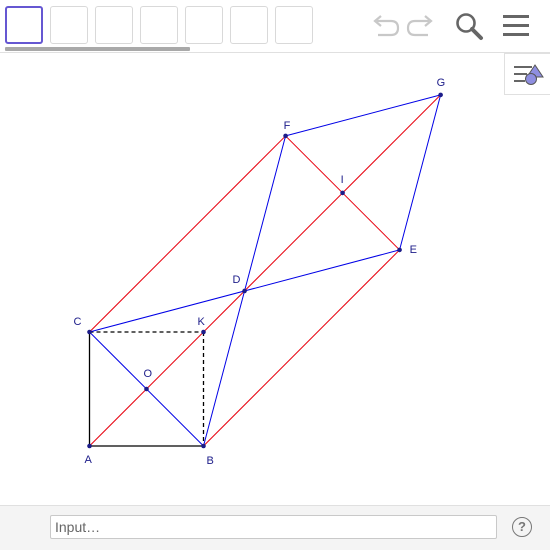 This screenshot has height=550, width=550. Describe the element at coordinates (342, 193) in the screenshot. I see `point-I` at that location.